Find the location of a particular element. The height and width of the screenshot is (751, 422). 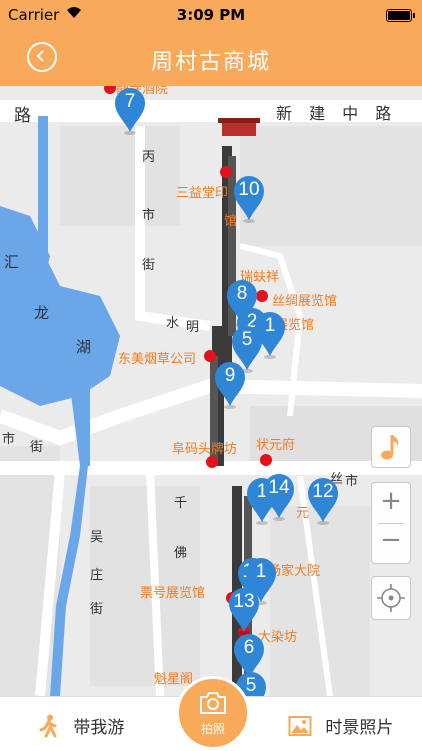

camera-icon is located at coordinates (213, 703).